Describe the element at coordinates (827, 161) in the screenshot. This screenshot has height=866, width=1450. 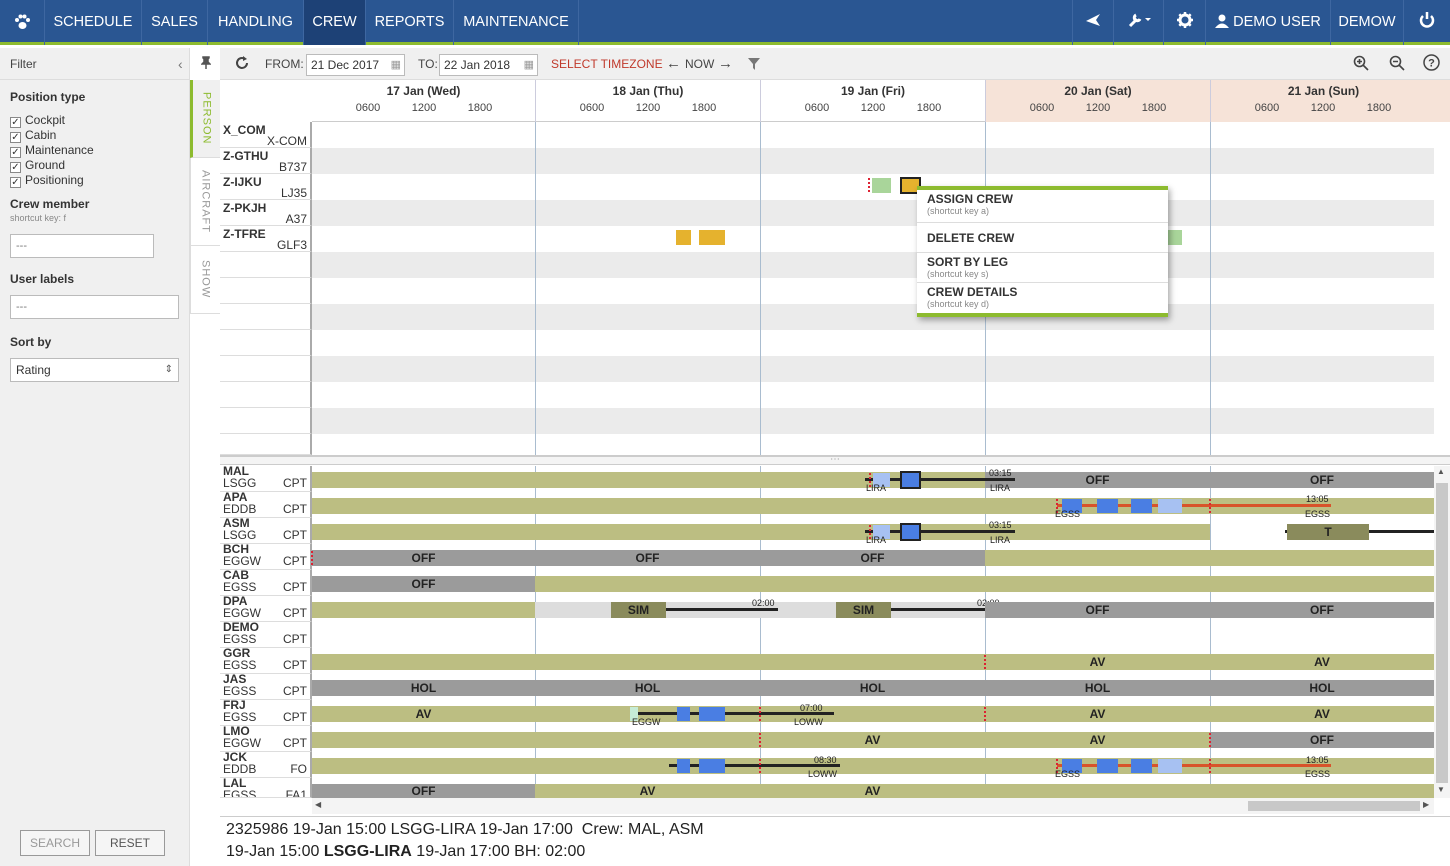
I see `aircraft-row: Z-GTHU B737` at that location.